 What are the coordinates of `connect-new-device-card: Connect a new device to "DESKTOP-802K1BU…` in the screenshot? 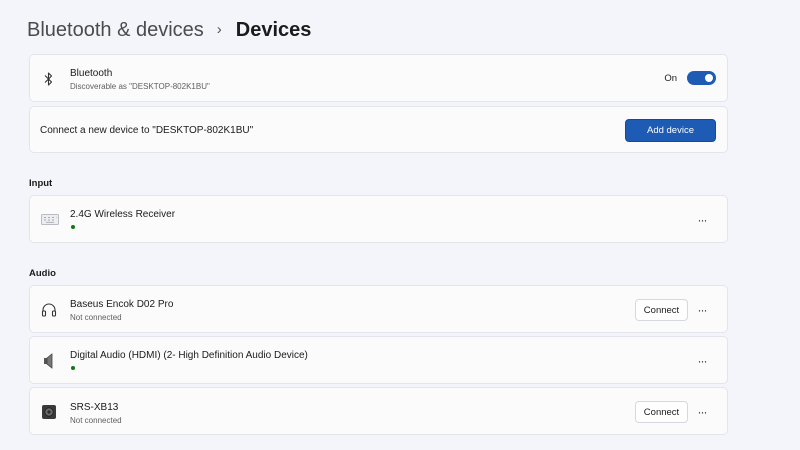 It's located at (378, 129).